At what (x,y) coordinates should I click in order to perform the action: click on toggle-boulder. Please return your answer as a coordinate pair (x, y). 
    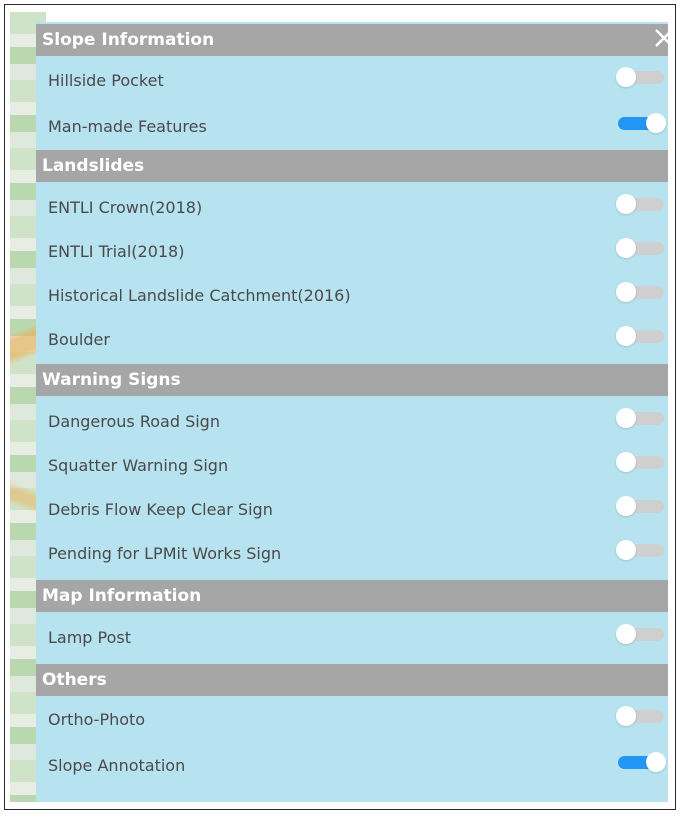
    Looking at the image, I should click on (641, 336).